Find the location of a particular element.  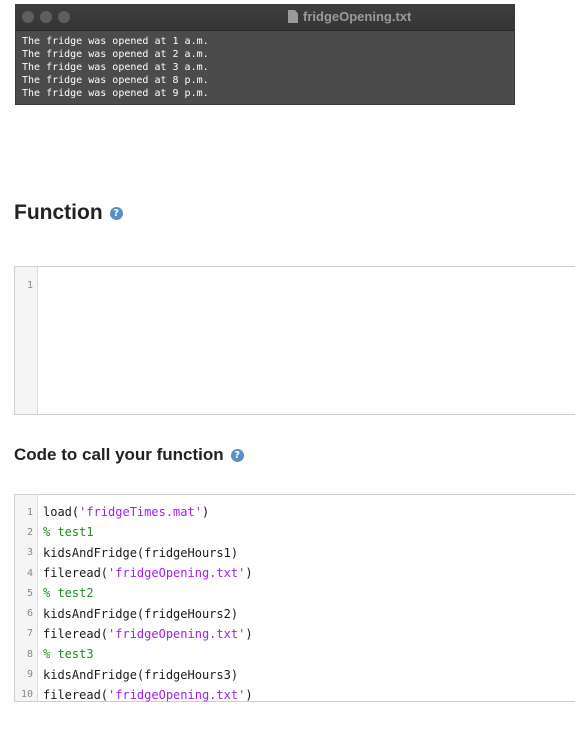

code-token: kidsAndFridge(fridgeHours1) is located at coordinates (141, 552).